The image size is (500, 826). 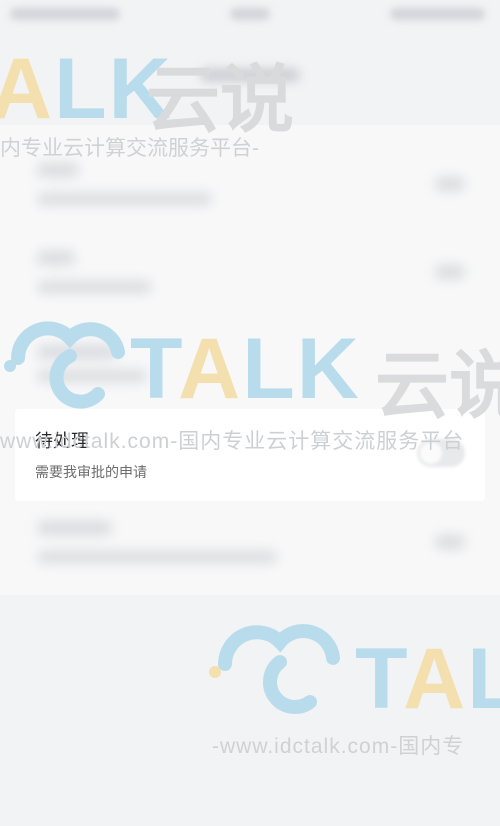 I want to click on pending-item: 待处理 需要我审批的申请, so click(x=250, y=455).